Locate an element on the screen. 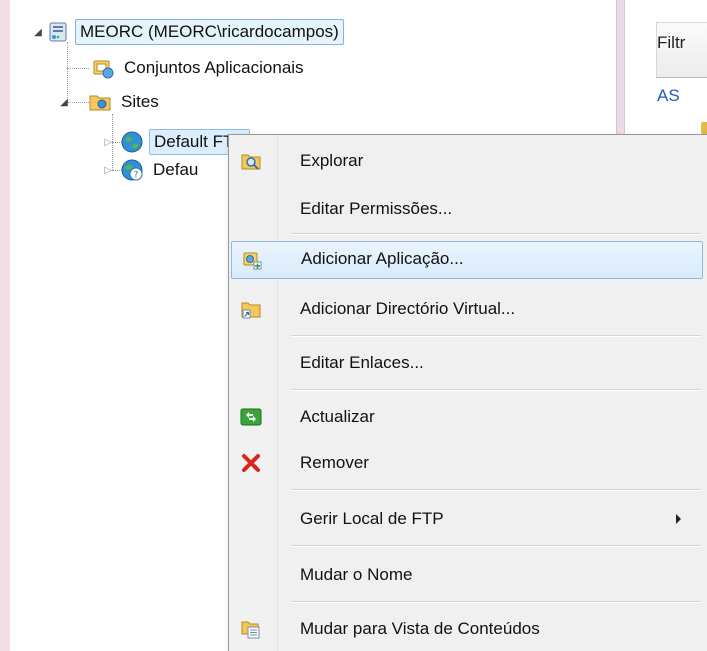 This screenshot has height=651, width=707. menu-item-label: Mudar para Vista de Conteúdos is located at coordinates (420, 628).